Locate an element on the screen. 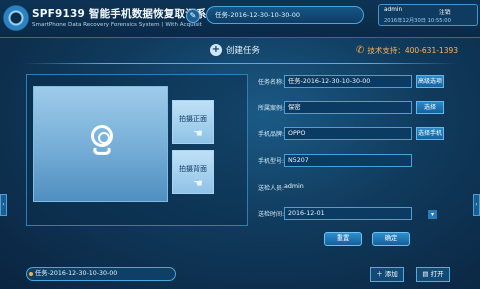  camera-stand-icon is located at coordinates (102, 151).